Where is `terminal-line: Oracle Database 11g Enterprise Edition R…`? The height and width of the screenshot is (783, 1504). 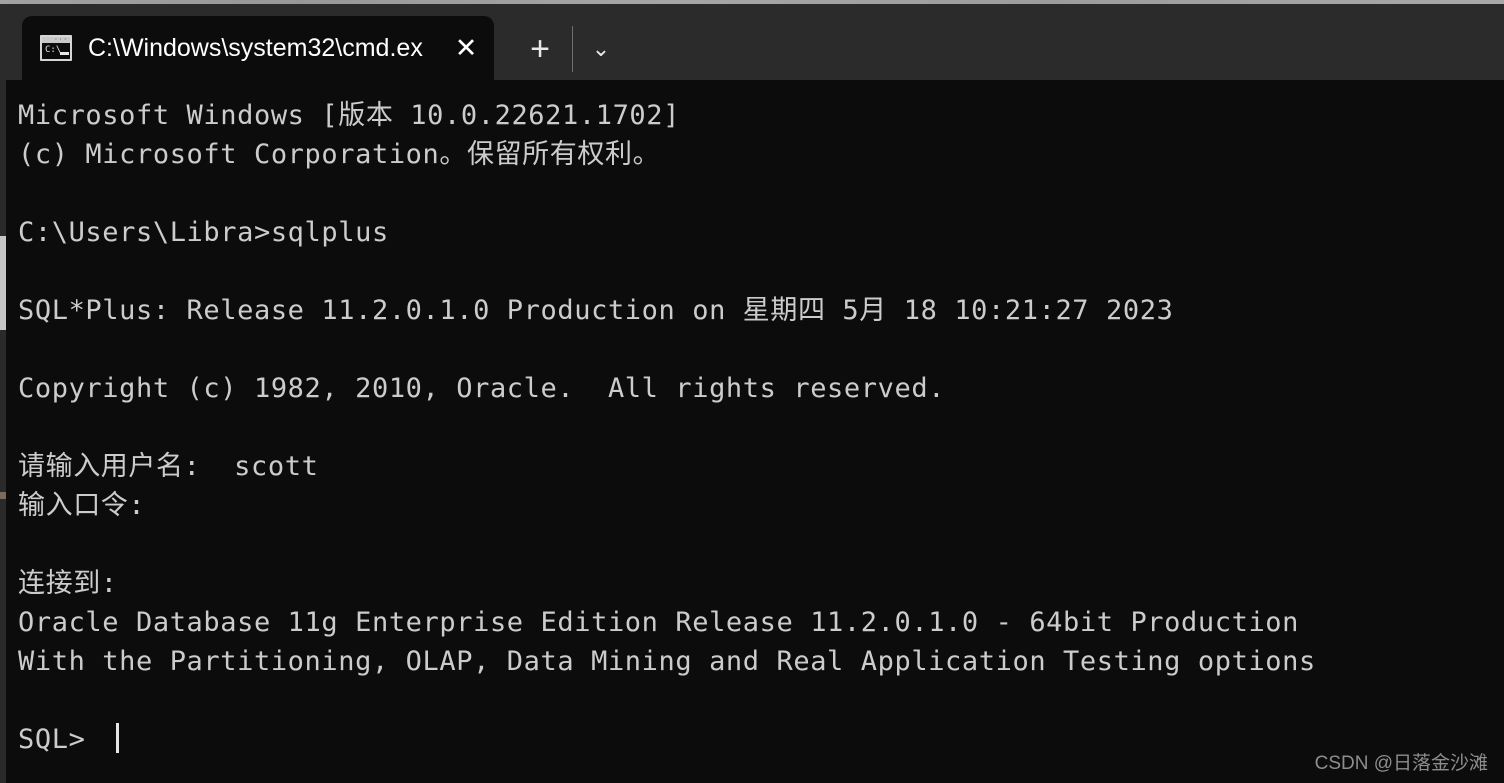 terminal-line: Oracle Database 11g Enterprise Edition R… is located at coordinates (659, 622).